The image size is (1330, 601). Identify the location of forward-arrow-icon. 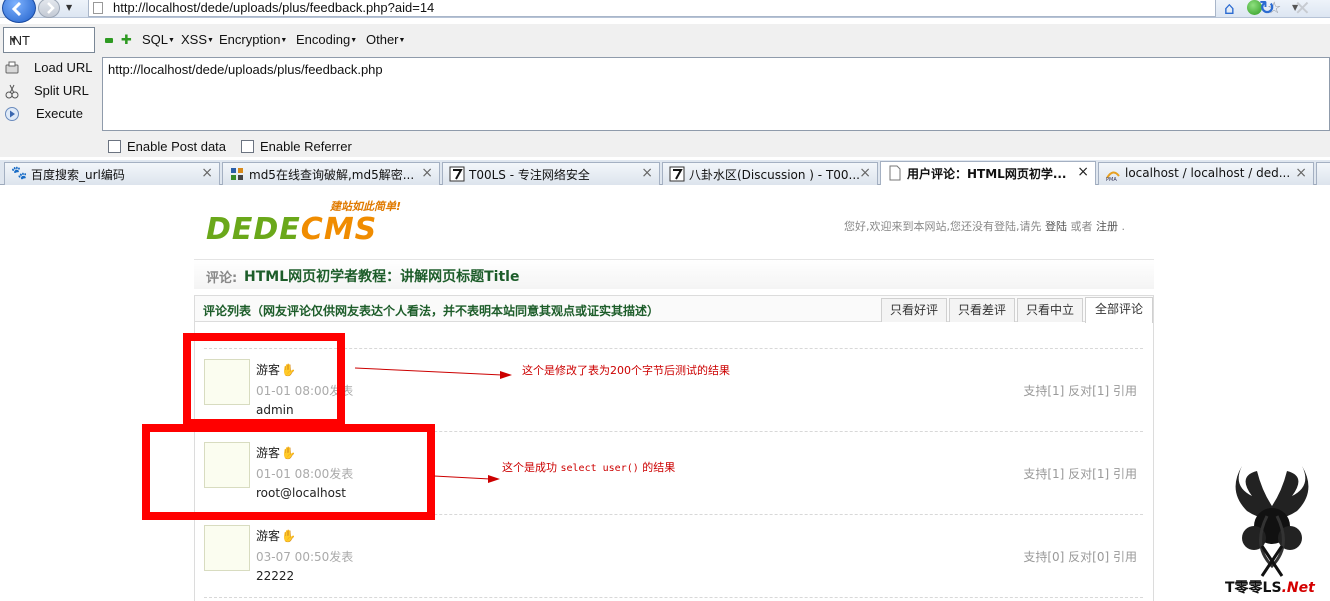
(51, 8).